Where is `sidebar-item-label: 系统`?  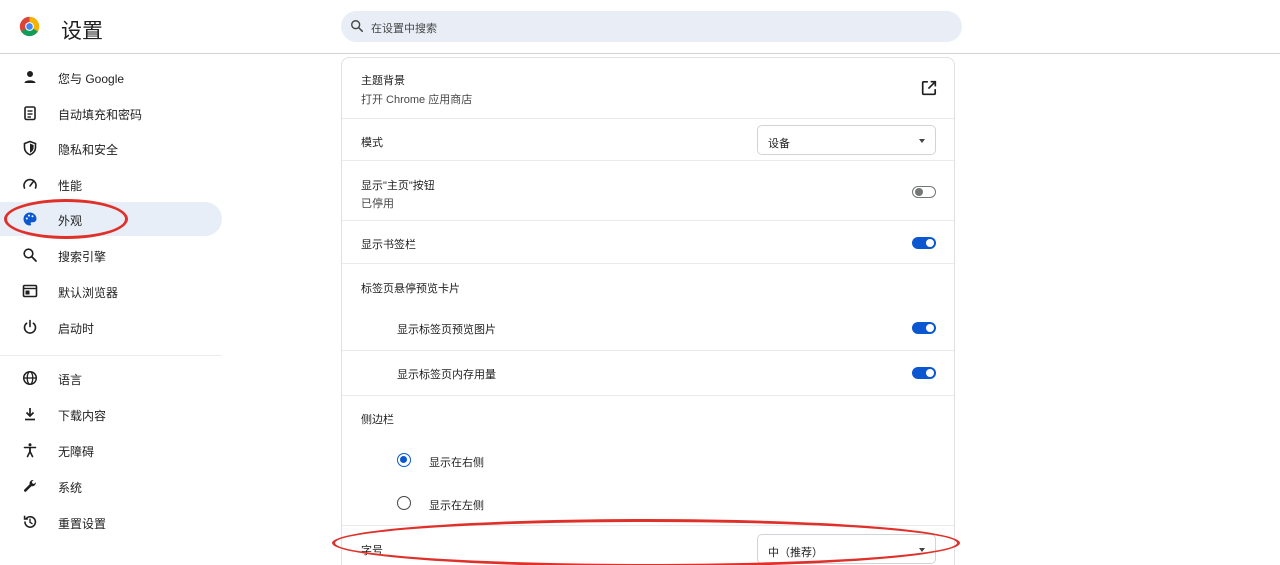
sidebar-item-label: 系统 is located at coordinates (70, 488).